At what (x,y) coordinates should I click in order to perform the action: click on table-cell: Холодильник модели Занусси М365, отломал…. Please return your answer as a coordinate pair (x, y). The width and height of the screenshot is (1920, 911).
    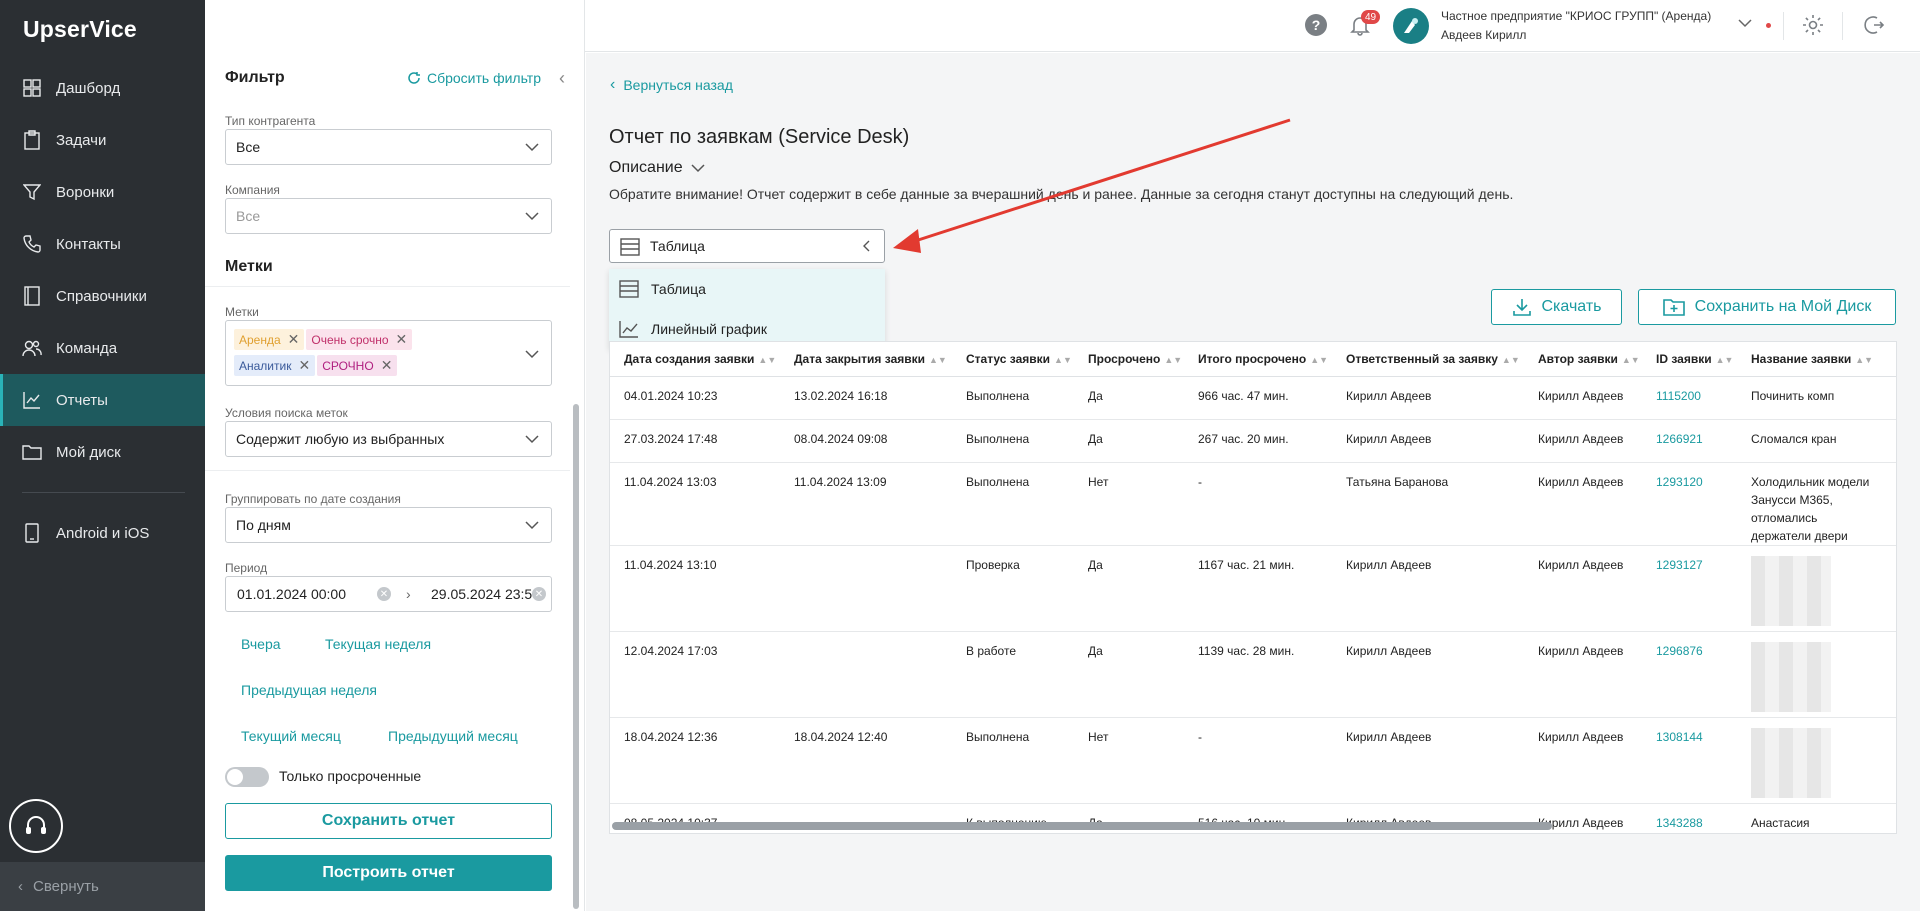
    Looking at the image, I should click on (1807, 504).